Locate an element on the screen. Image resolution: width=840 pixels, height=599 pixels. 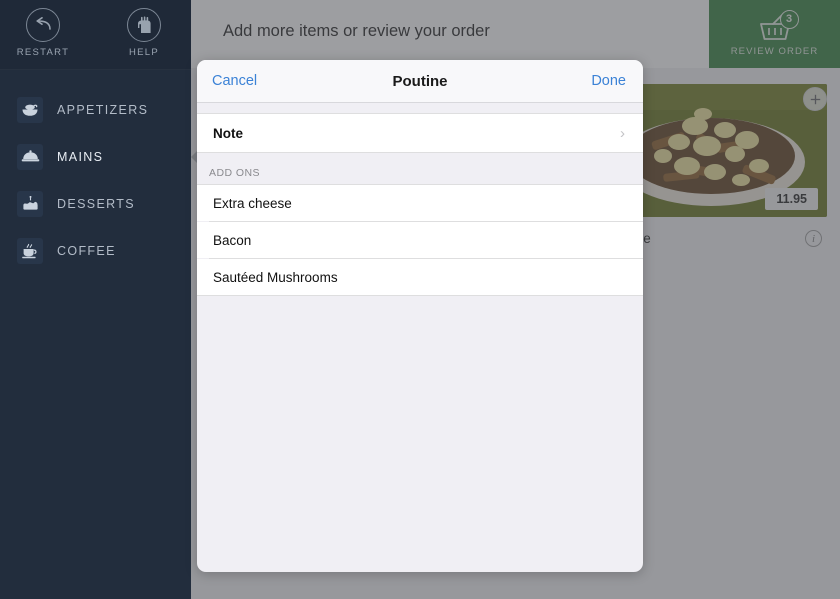
addons-list: Extra cheese Bacon Sautéed Mushrooms is located at coordinates (420, 240).